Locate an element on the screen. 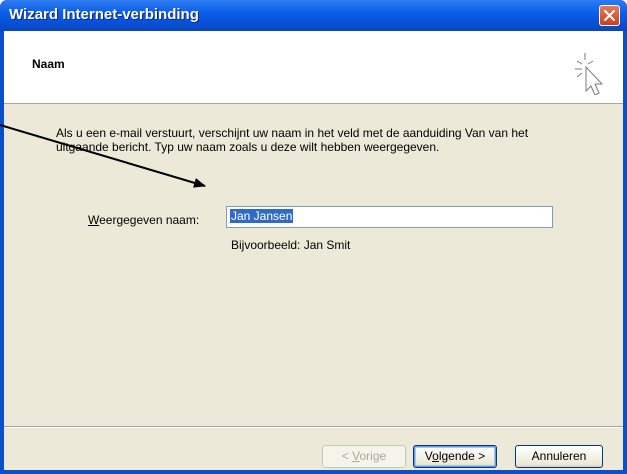 The height and width of the screenshot is (474, 627). back-accel: V is located at coordinates (356, 456).